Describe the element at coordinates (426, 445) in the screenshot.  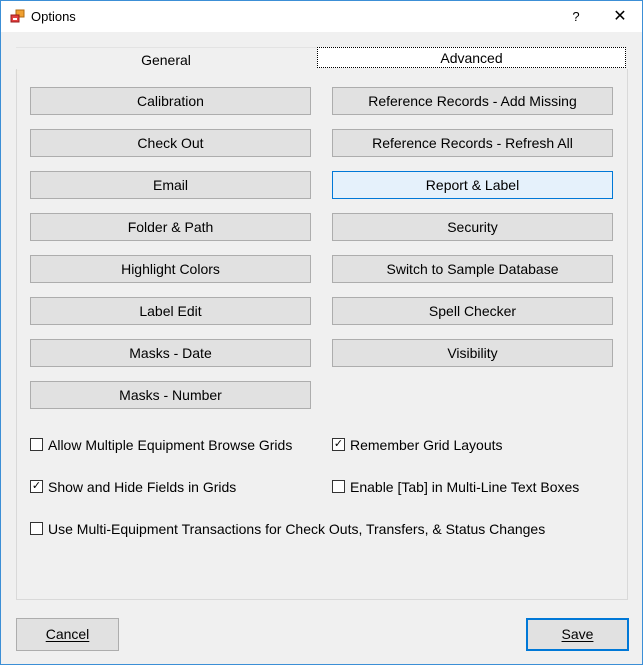
I see `checkbox-label: Remember Grid Layouts` at that location.